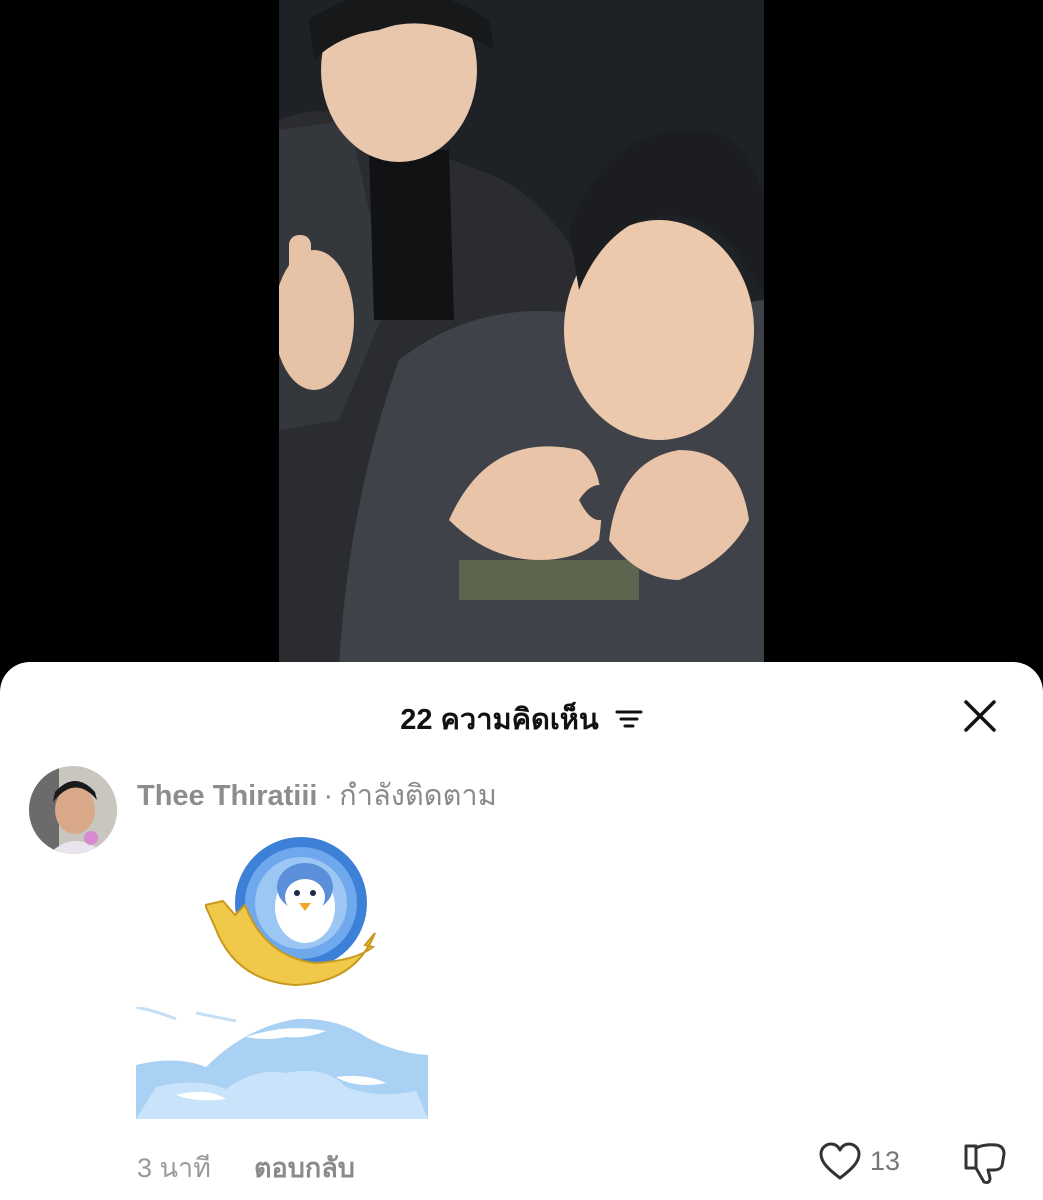 Image resolution: width=1043 pixels, height=1200 pixels. I want to click on comments-sheet-header: 22 ความคิดเห็น, so click(521, 714).